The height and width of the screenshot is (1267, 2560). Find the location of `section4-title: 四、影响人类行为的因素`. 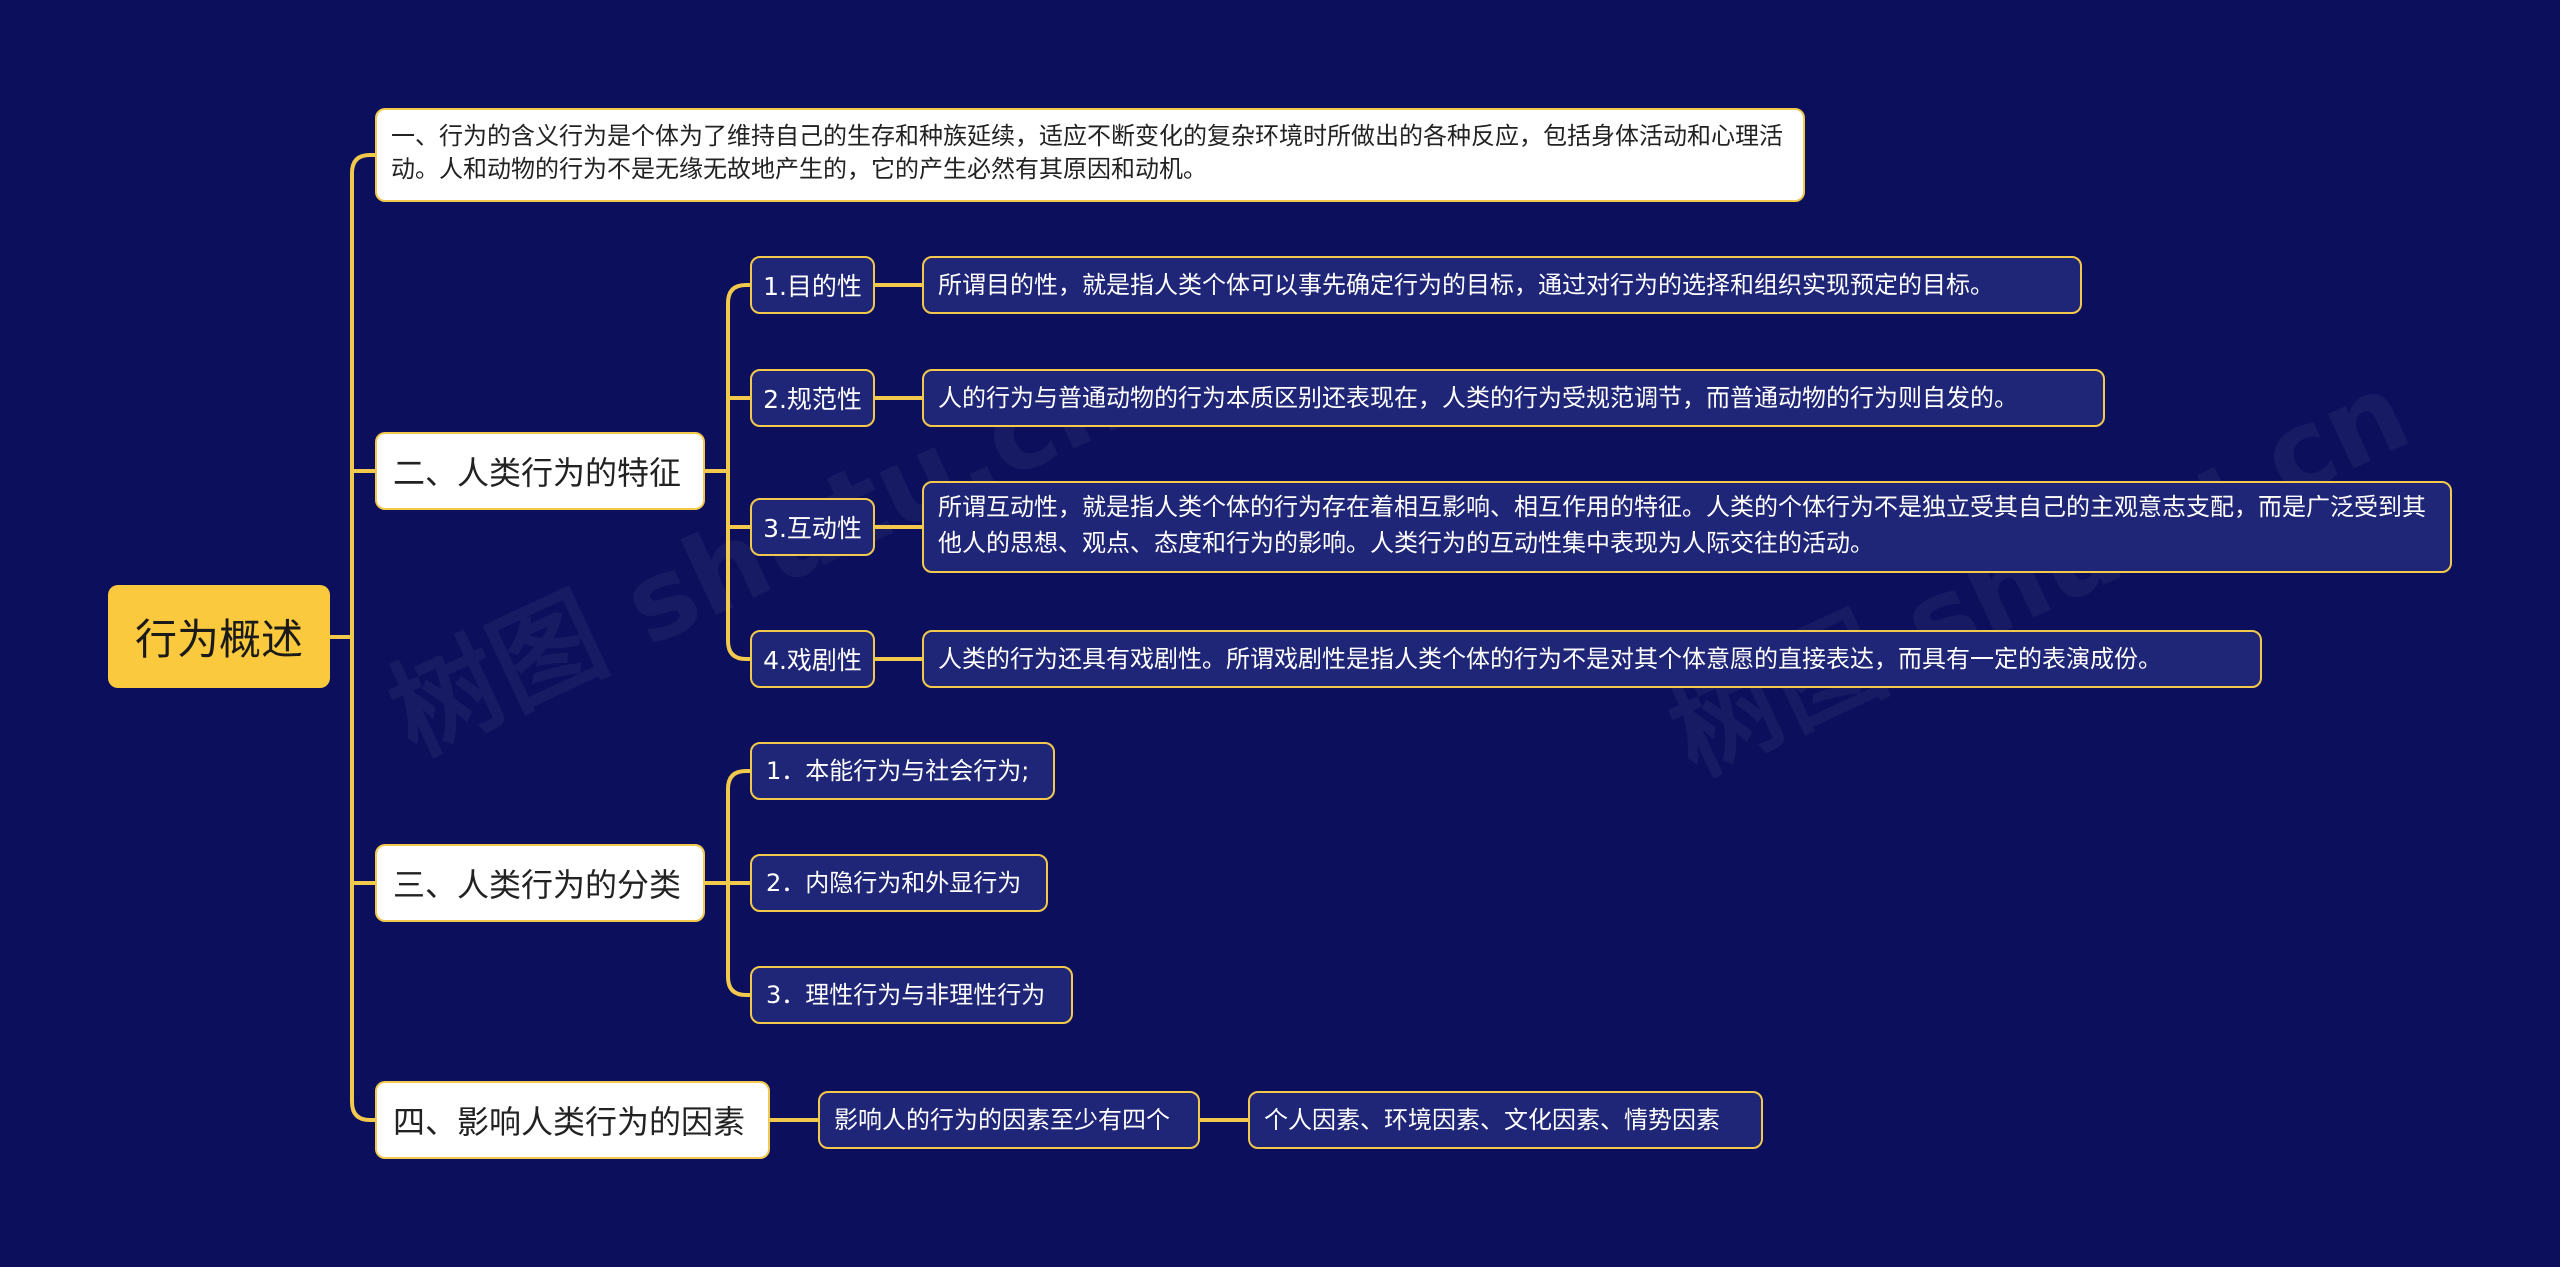

section4-title: 四、影响人类行为的因素 is located at coordinates (572, 1120).